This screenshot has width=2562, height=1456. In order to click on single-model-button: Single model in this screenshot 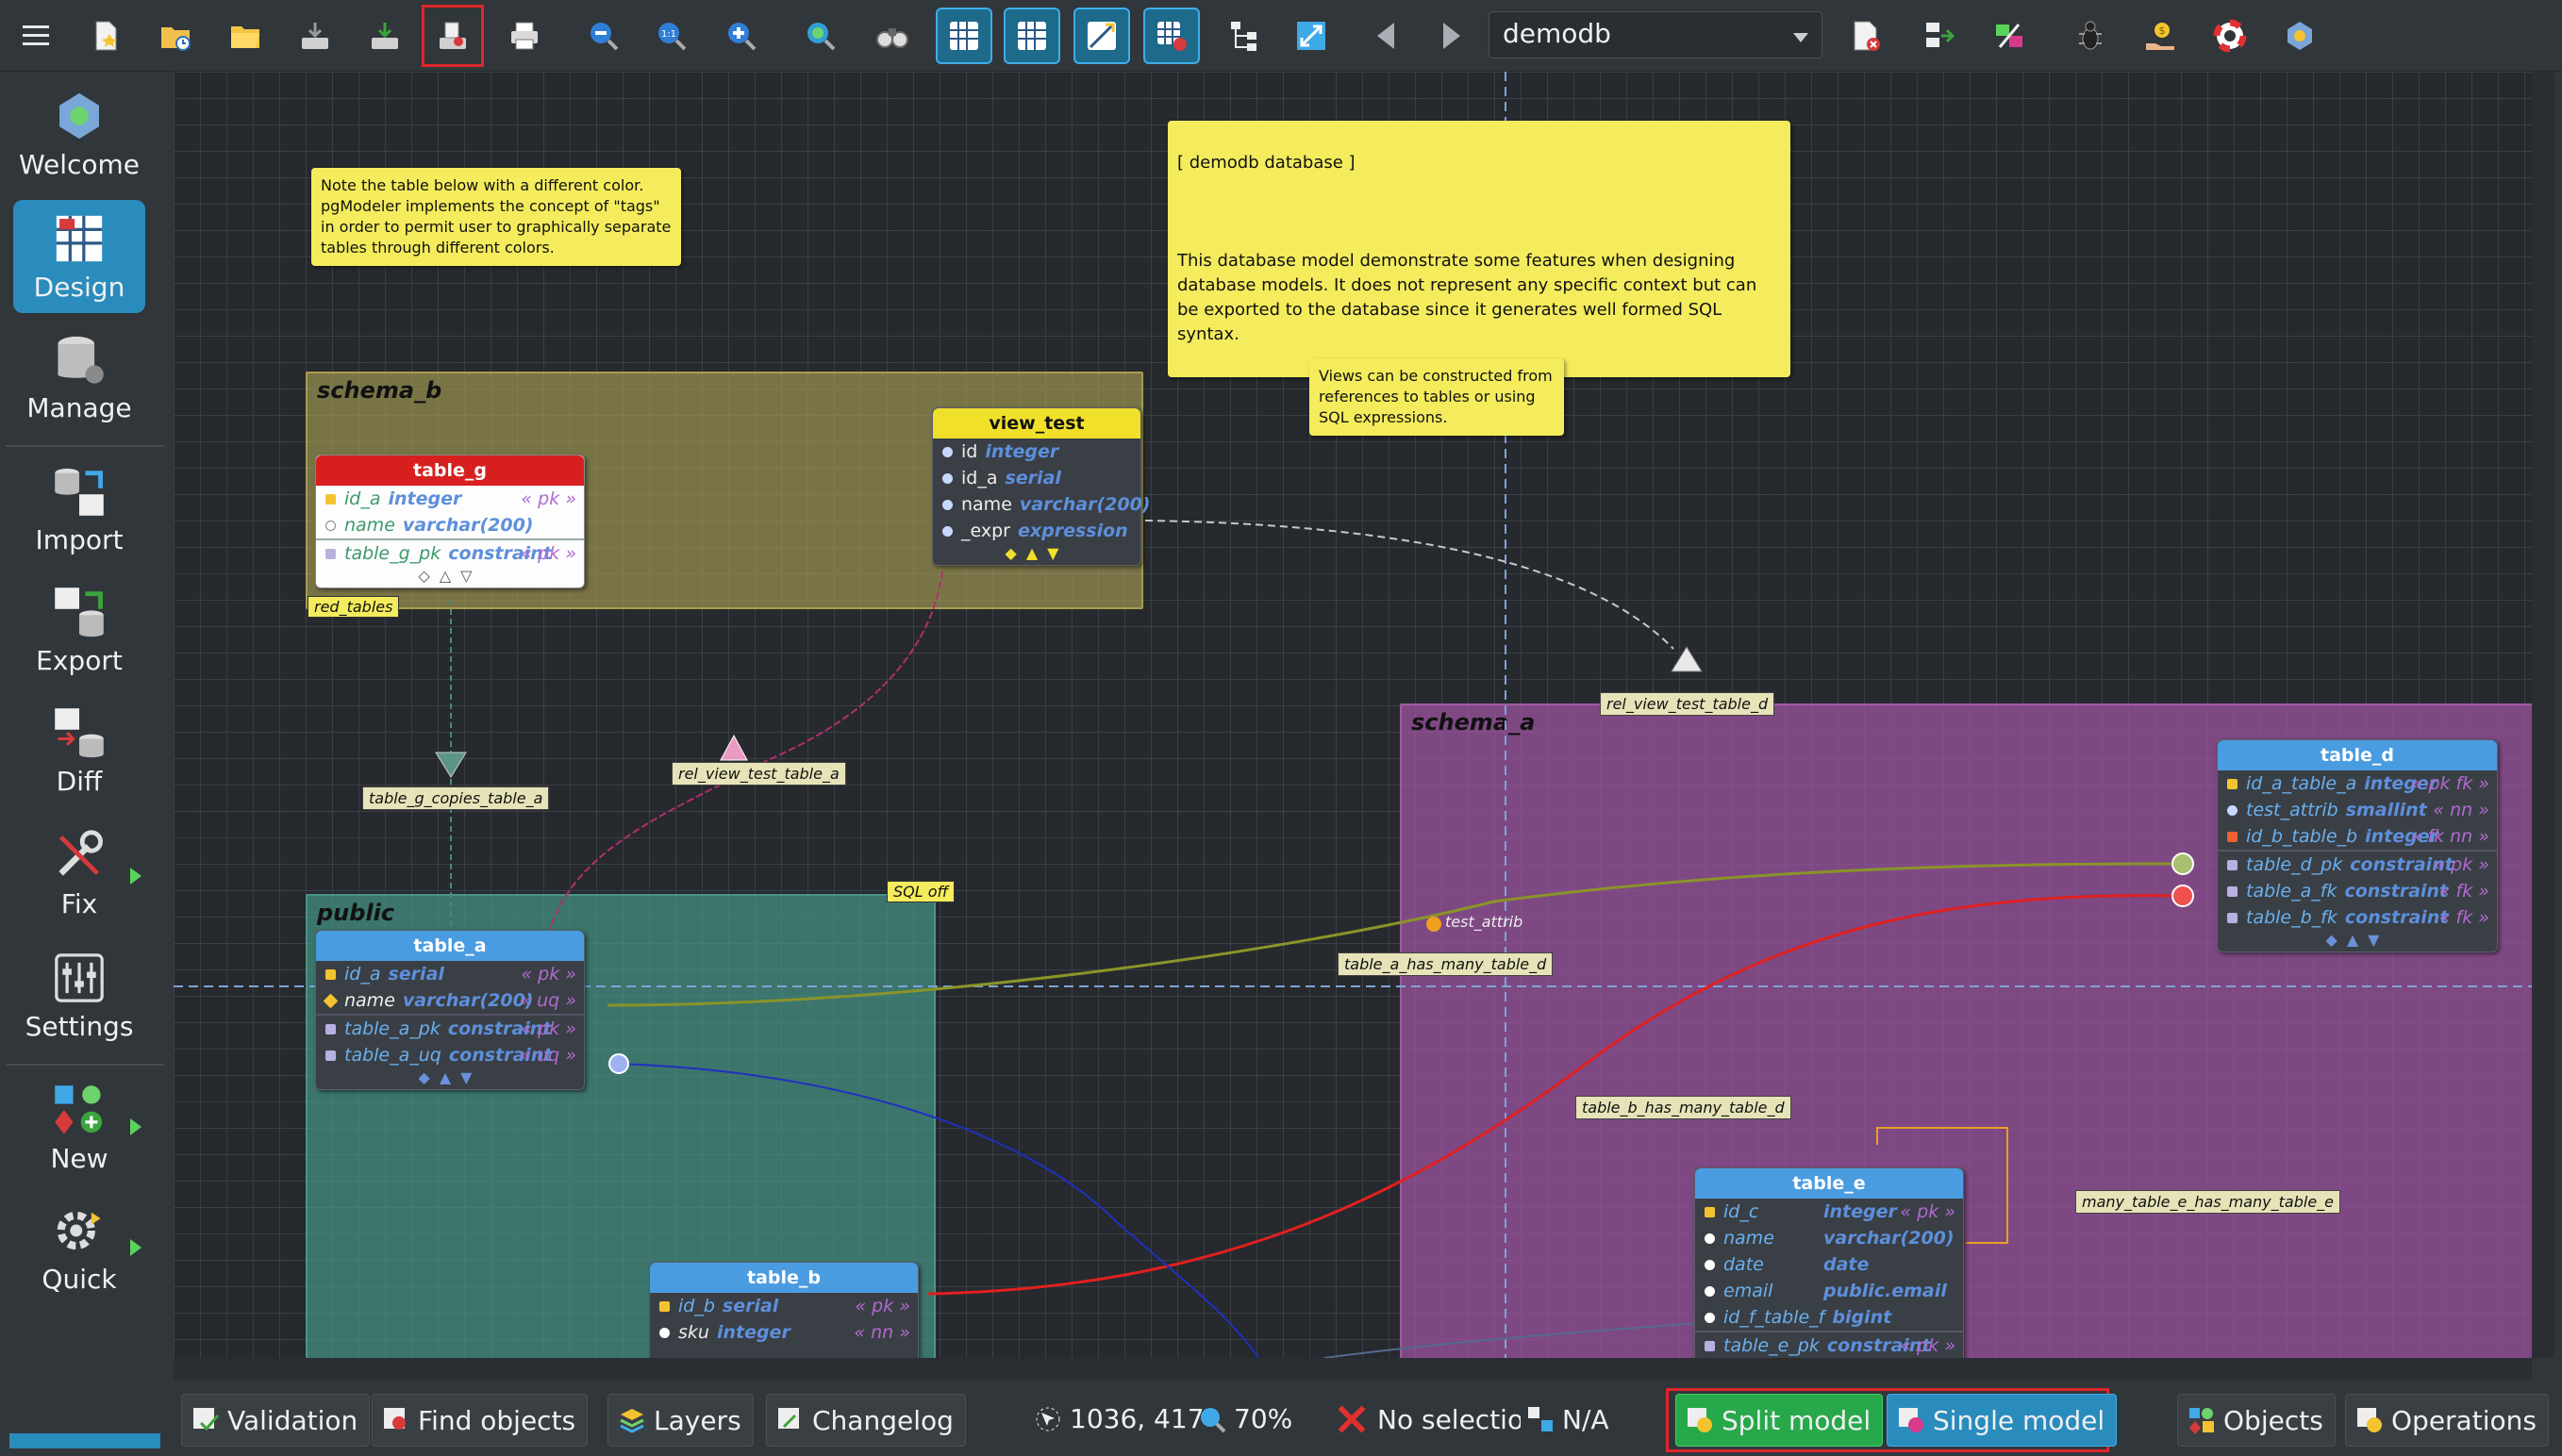, I will do `click(2003, 1420)`.